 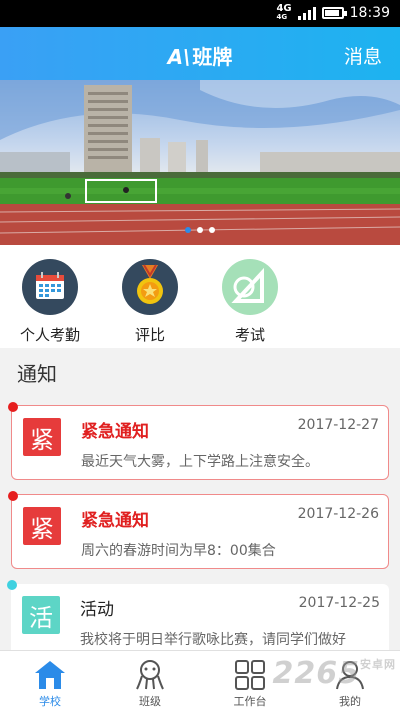 What do you see at coordinates (97, 610) in the screenshot?
I see `notice-title: 活动` at bounding box center [97, 610].